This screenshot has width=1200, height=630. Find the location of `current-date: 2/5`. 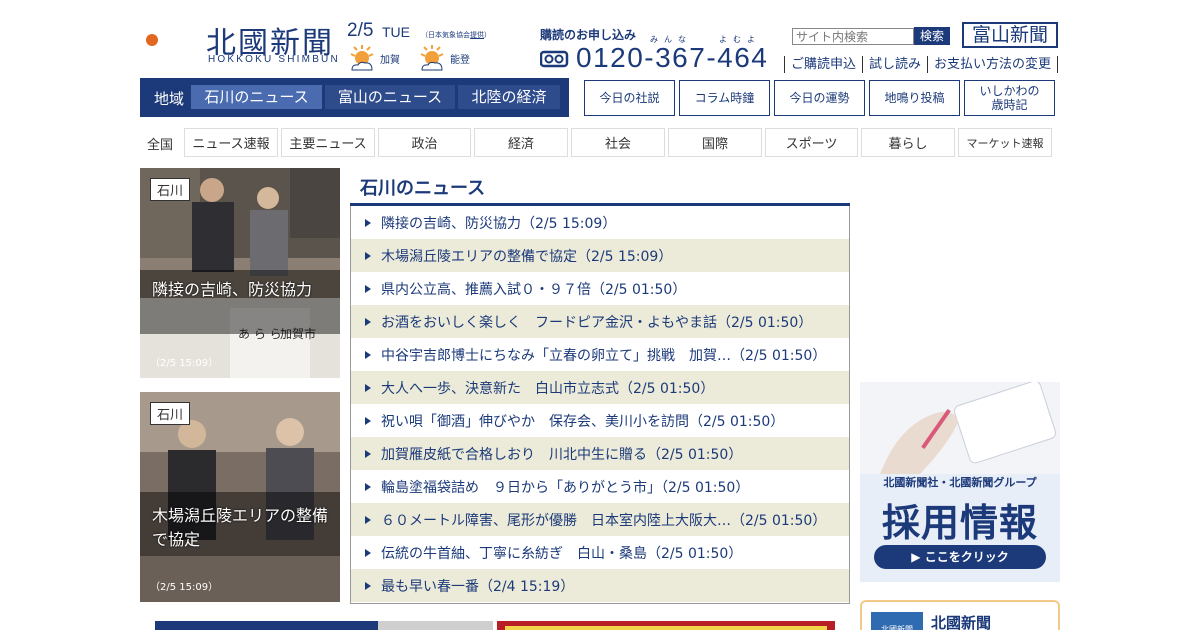

current-date: 2/5 is located at coordinates (360, 30).